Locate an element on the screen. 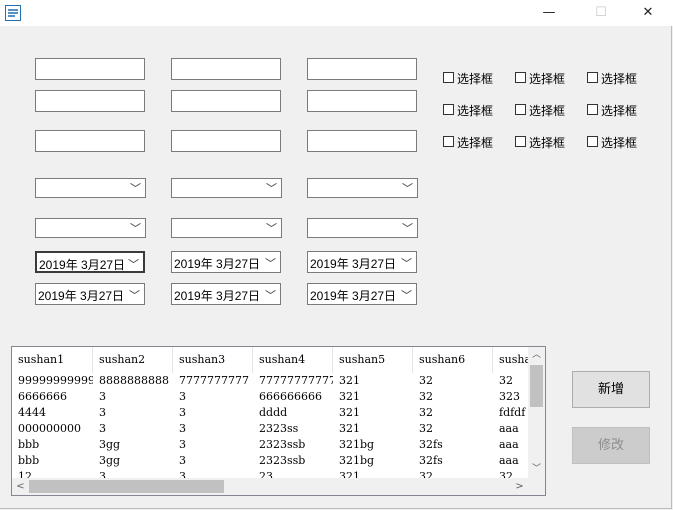  column-header: sushan4 is located at coordinates (293, 360).